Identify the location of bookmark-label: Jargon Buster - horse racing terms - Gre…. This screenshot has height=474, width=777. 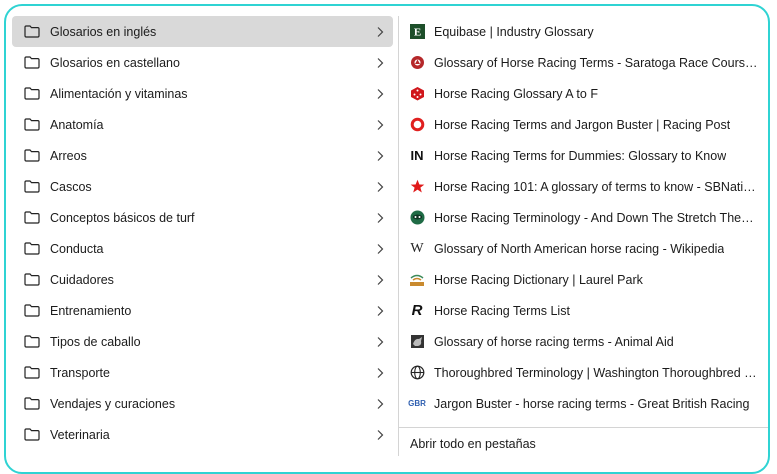
(592, 403).